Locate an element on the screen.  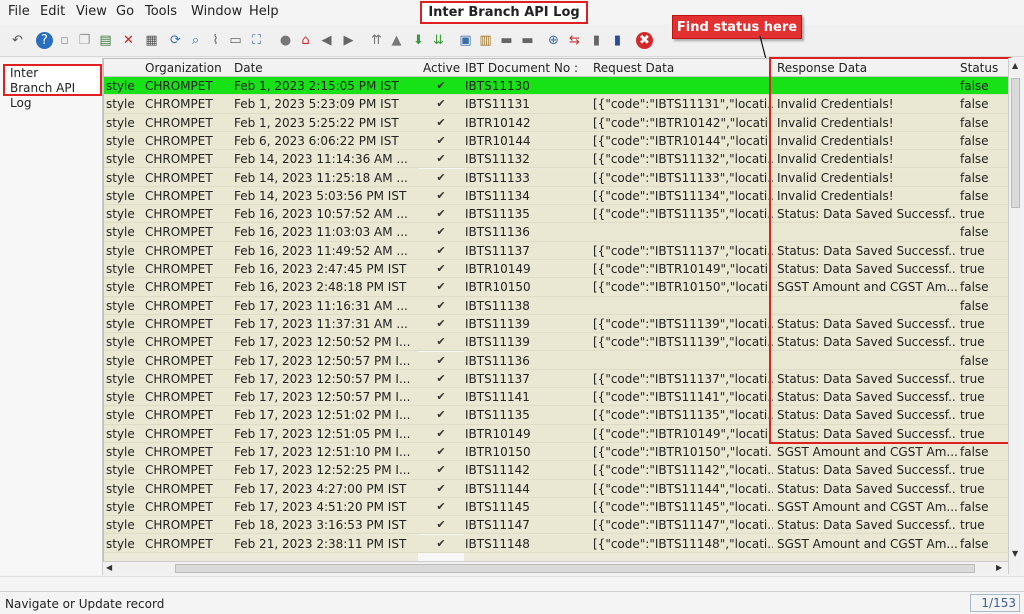
scroll-down-icon: ▼ is located at coordinates (1015, 553).